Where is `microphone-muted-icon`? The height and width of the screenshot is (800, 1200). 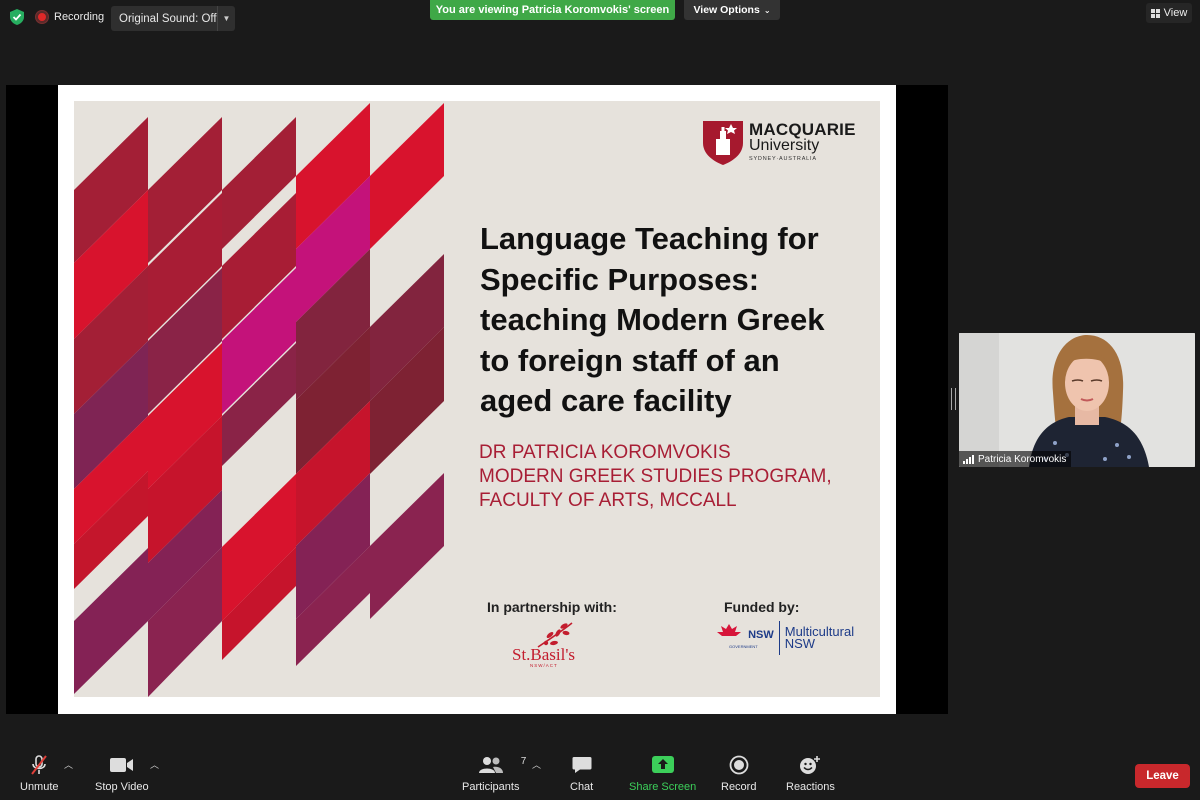 microphone-muted-icon is located at coordinates (39, 765).